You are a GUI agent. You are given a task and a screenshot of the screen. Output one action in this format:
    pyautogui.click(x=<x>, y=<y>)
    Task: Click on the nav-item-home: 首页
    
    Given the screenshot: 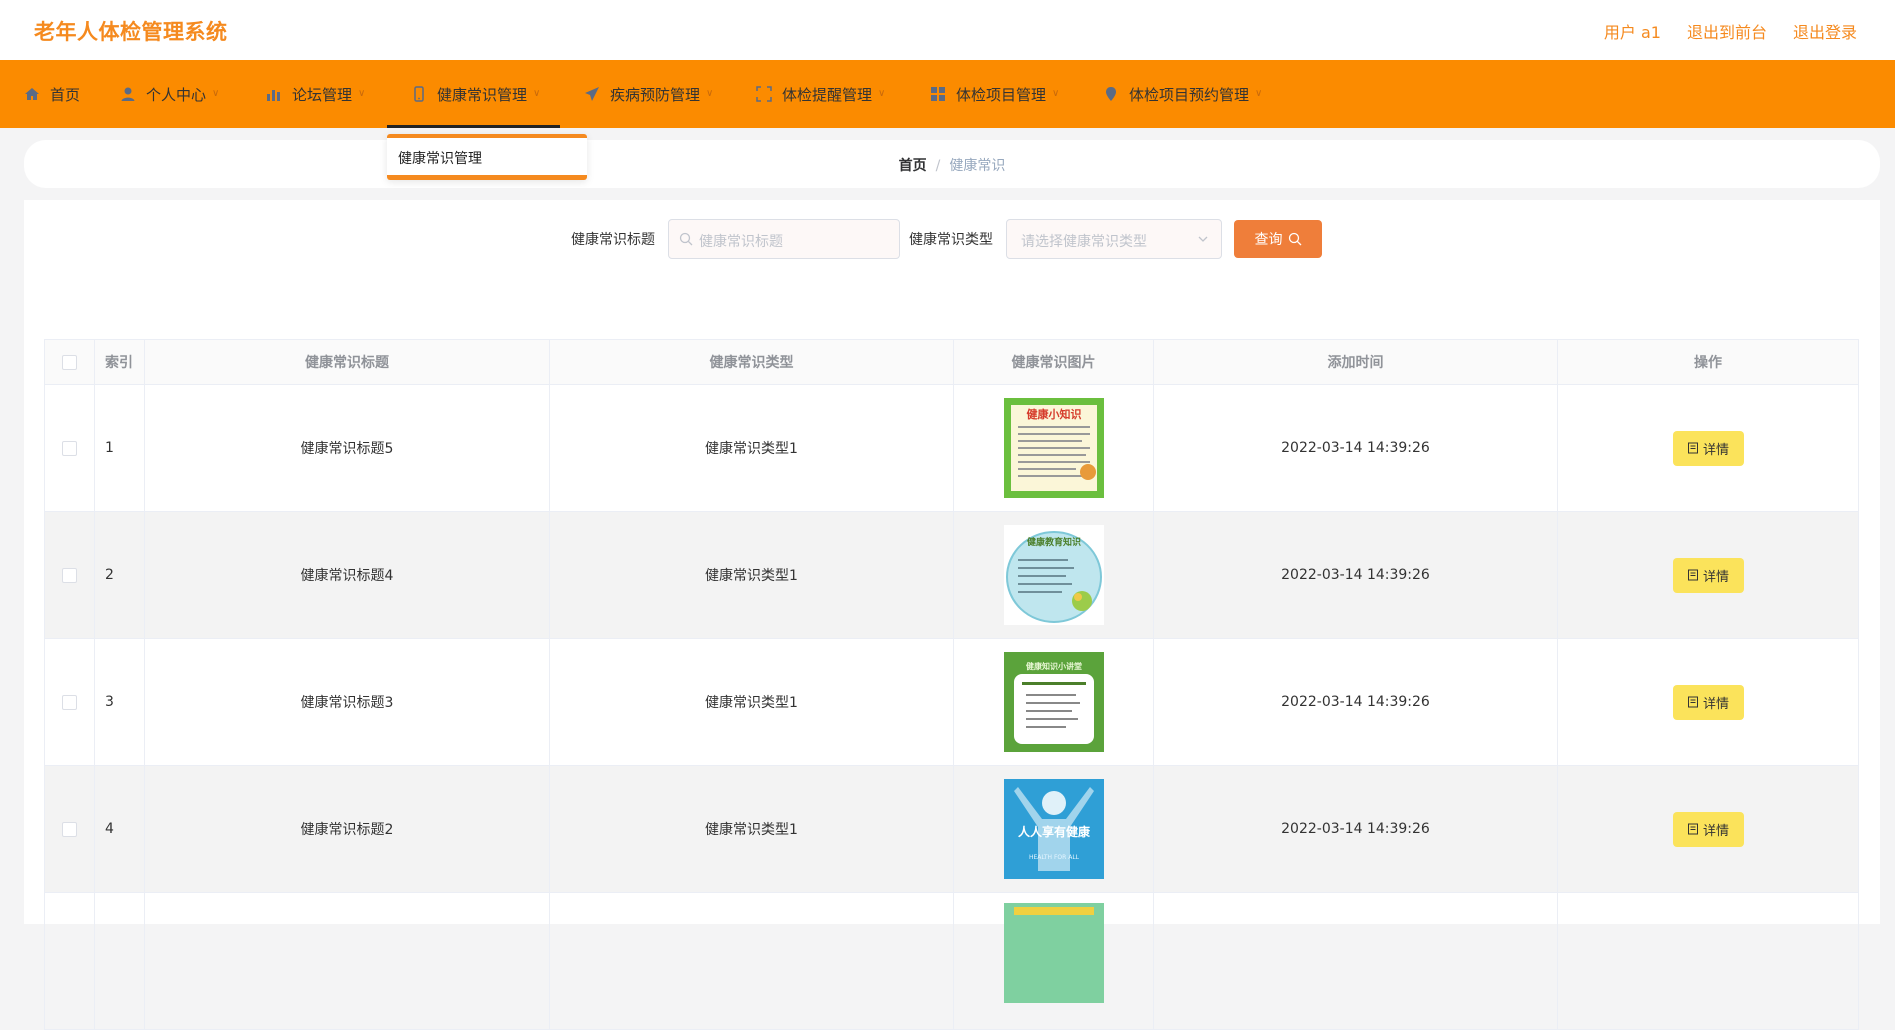 What is the action you would take?
    pyautogui.click(x=52, y=94)
    